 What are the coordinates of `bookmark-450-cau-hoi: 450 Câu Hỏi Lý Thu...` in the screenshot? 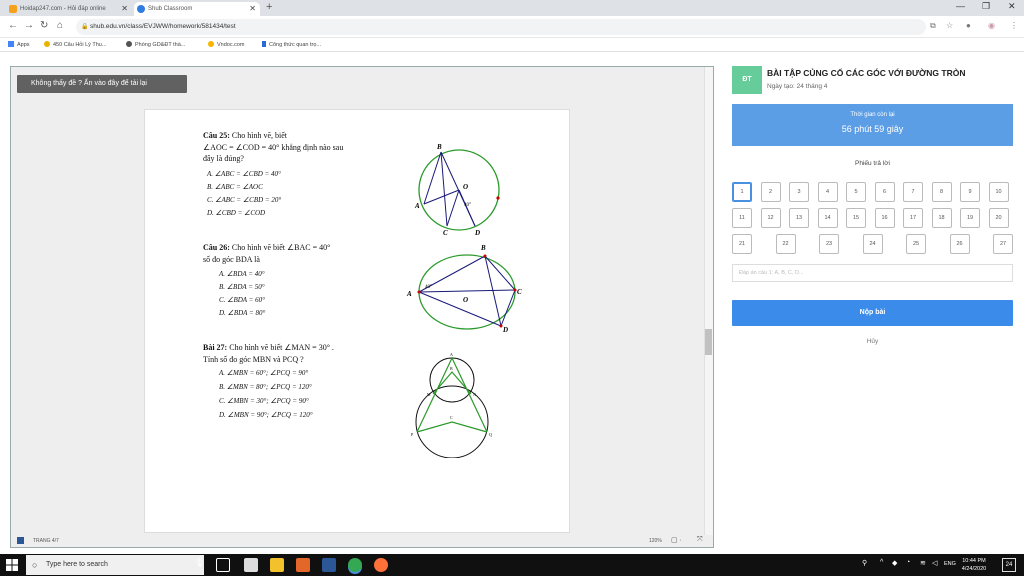 It's located at (75, 44).